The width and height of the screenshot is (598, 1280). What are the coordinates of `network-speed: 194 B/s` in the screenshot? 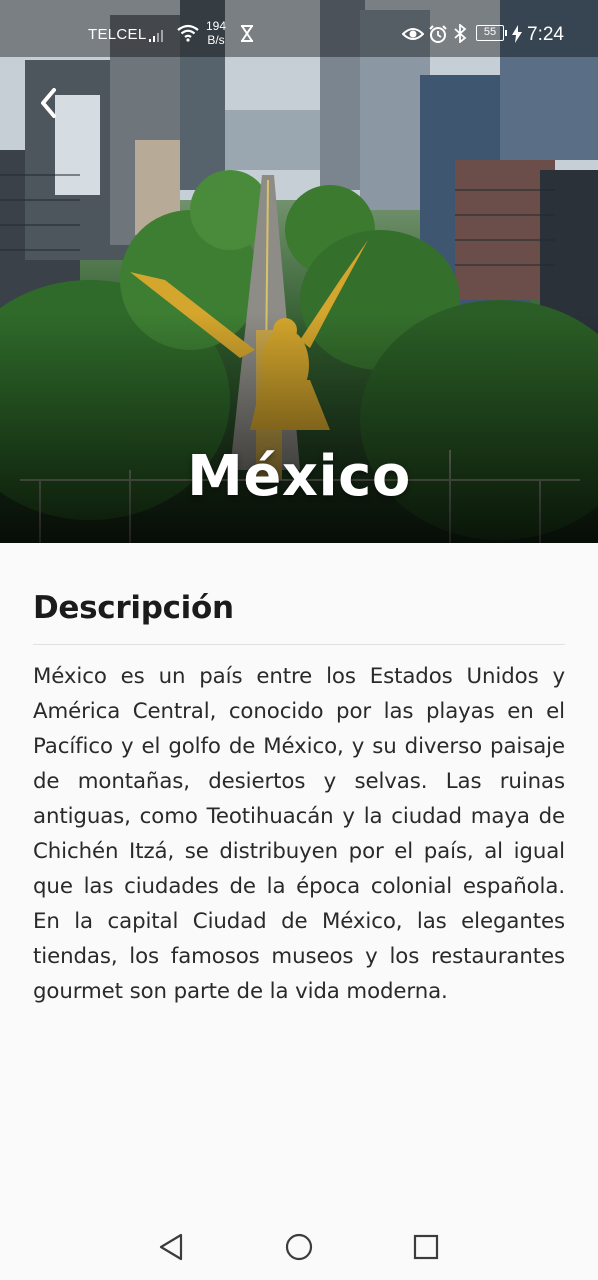 It's located at (216, 33).